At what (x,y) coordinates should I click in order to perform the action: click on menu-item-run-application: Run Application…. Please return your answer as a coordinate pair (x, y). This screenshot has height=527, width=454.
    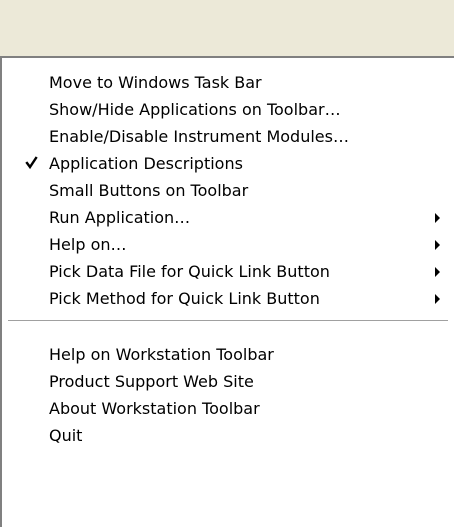
    Looking at the image, I should click on (228, 217).